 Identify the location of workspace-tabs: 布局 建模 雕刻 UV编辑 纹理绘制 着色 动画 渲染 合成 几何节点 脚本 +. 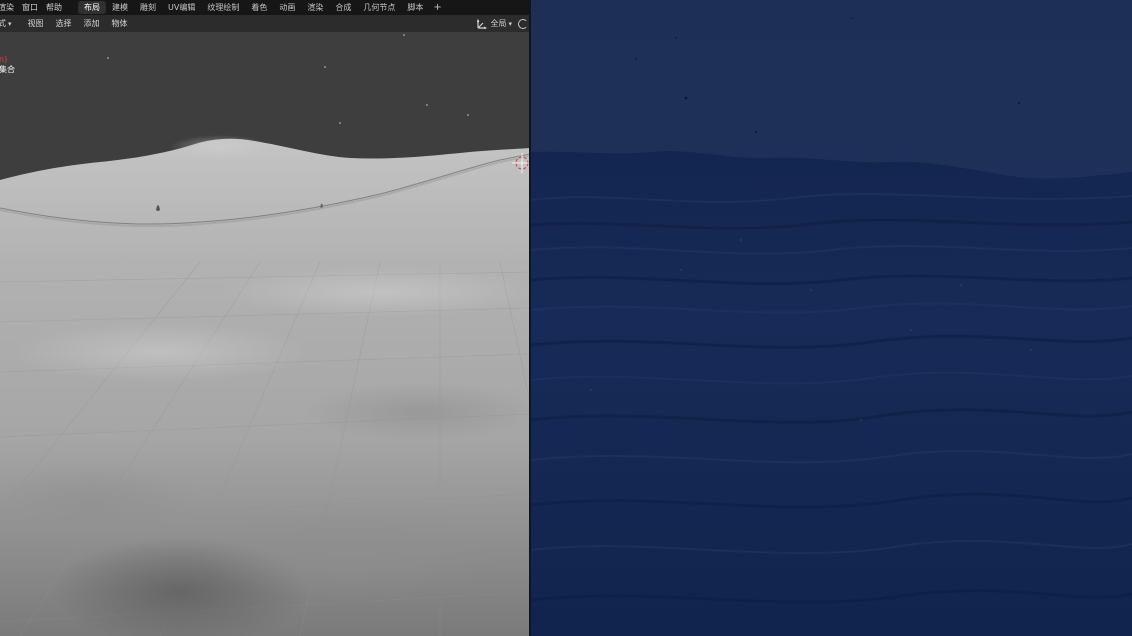
(262, 7).